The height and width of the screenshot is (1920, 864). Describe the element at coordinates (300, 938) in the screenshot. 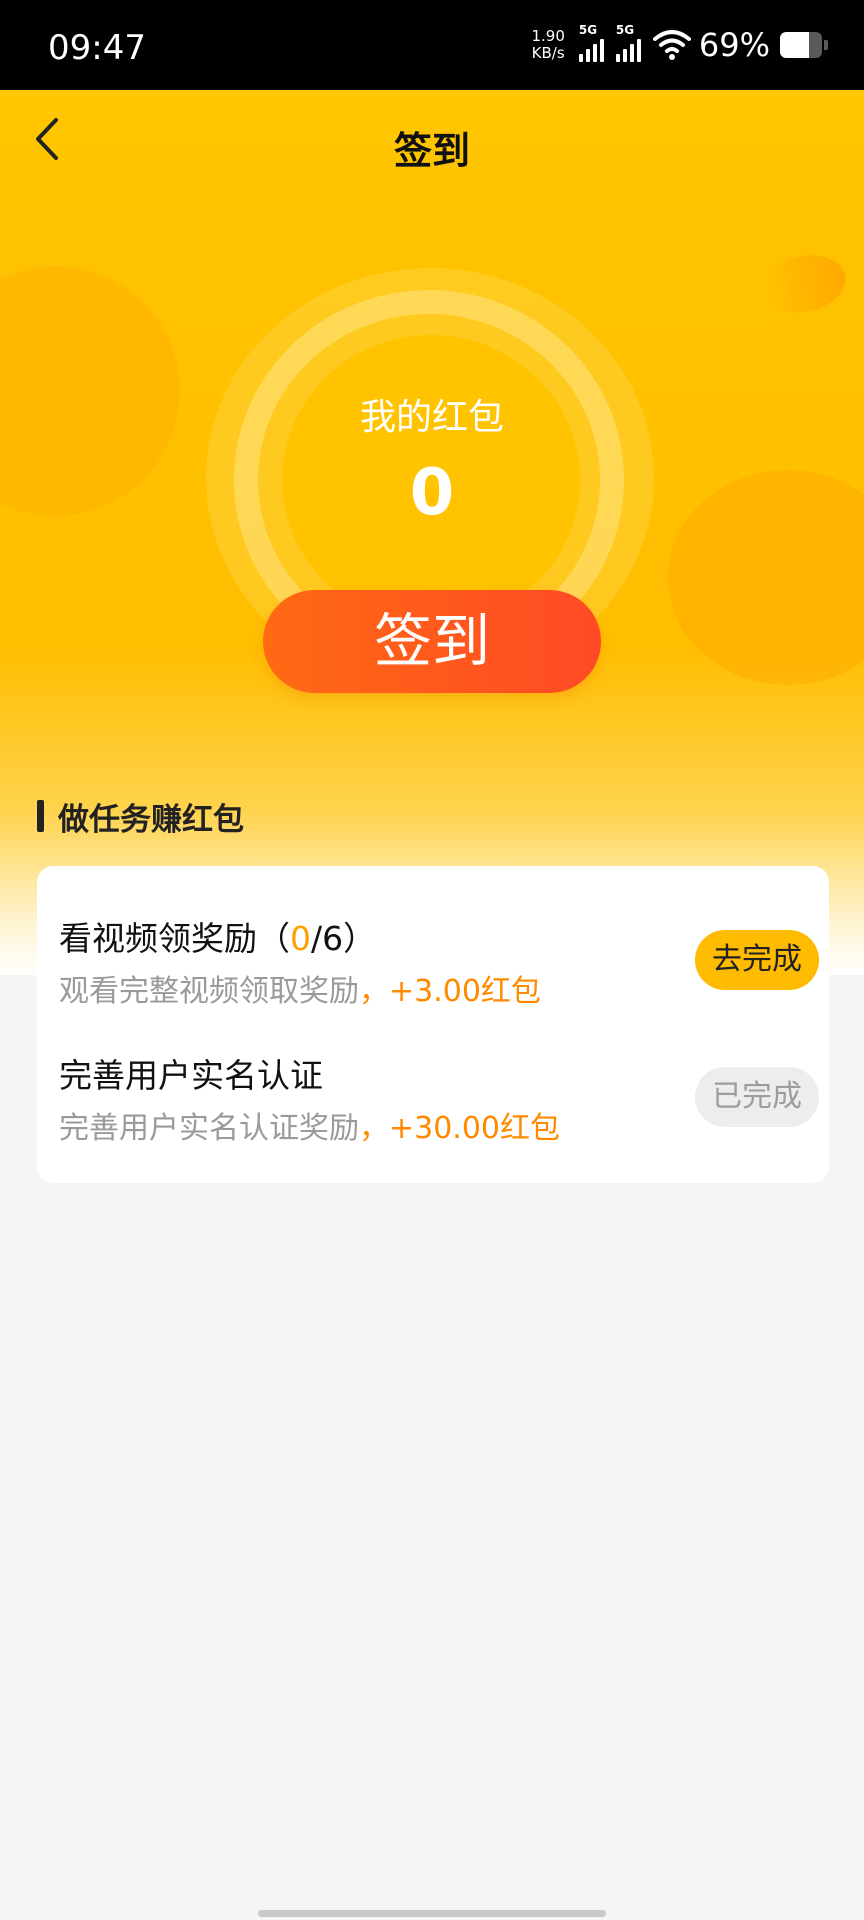

I see `task-progress-current: 0` at that location.